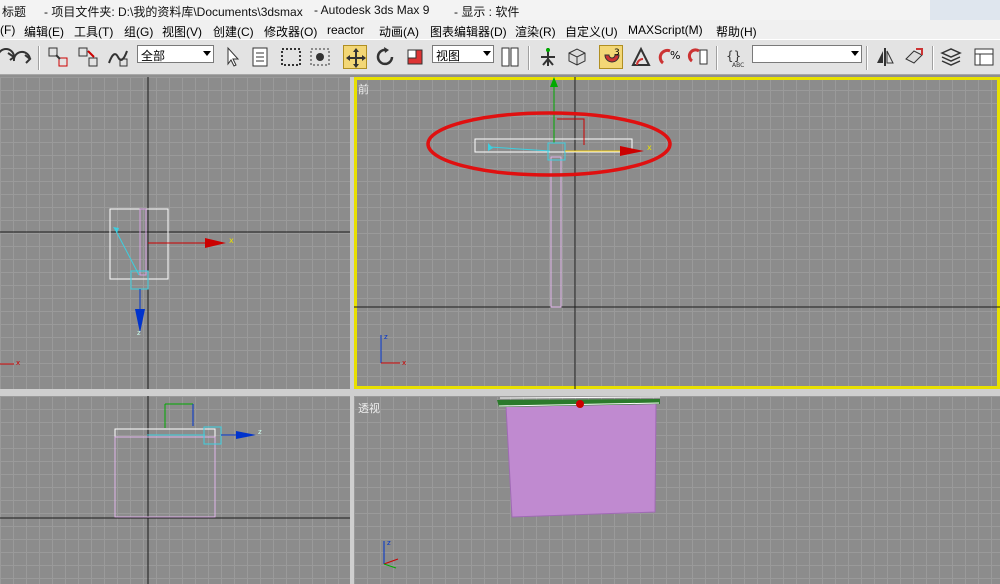 This screenshot has height=584, width=1000. What do you see at coordinates (699, 57) in the screenshot?
I see `spinner-snap-icon` at bounding box center [699, 57].